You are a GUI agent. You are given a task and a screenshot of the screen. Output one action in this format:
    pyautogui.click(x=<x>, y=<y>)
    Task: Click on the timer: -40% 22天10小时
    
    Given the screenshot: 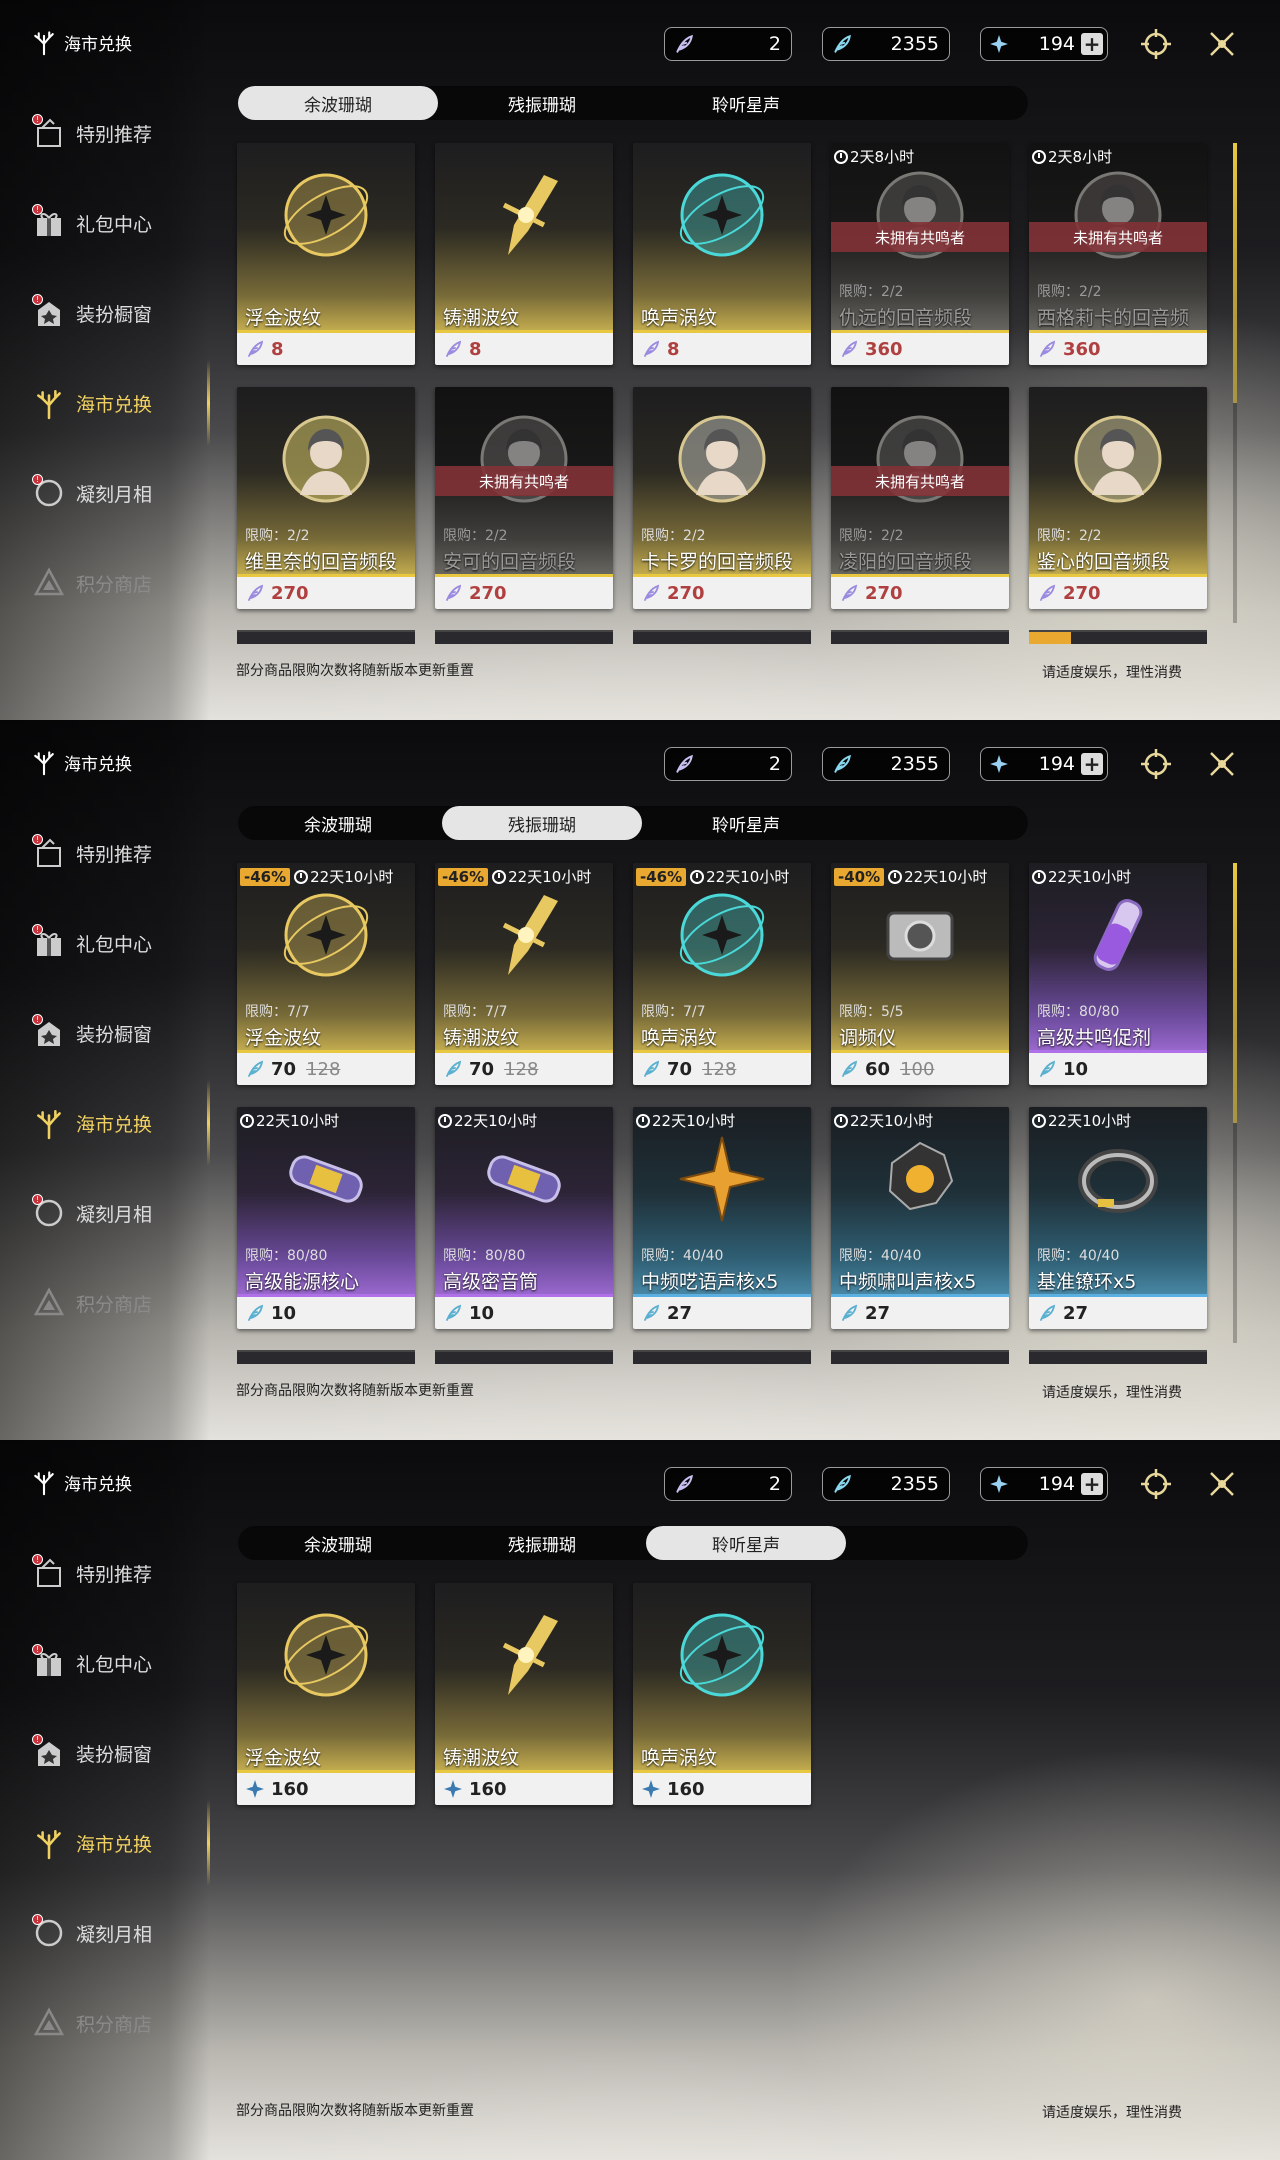 What is the action you would take?
    pyautogui.click(x=910, y=876)
    